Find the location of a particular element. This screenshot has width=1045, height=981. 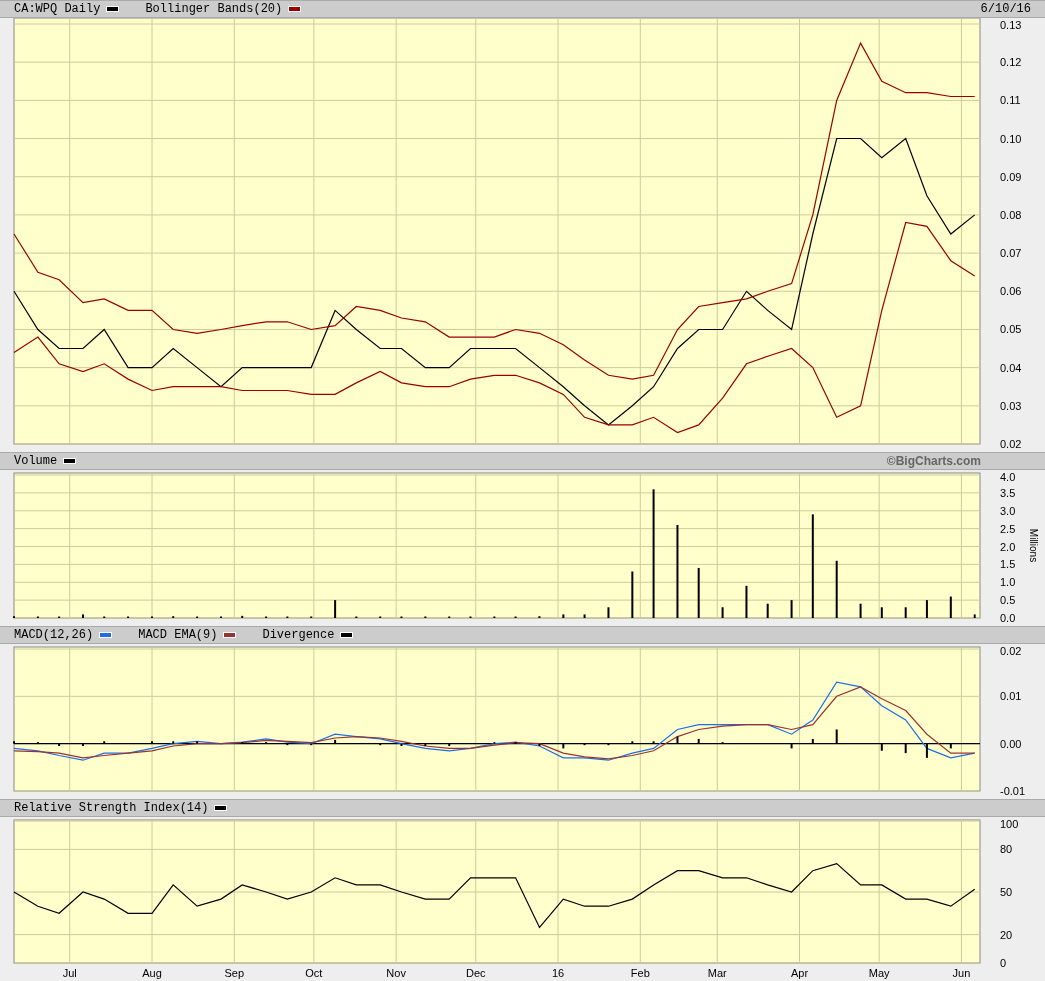

axis-label: Aug is located at coordinates (152, 973).